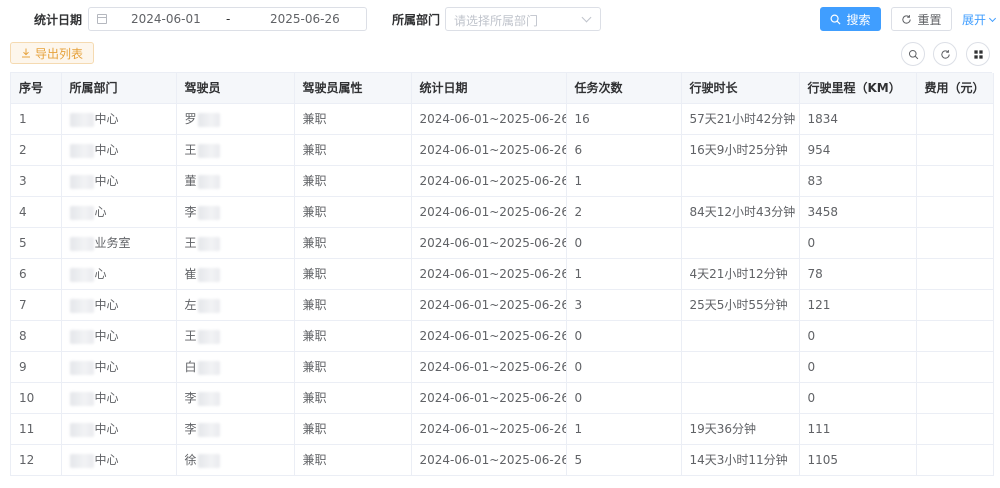 The width and height of the screenshot is (1000, 488). What do you see at coordinates (624, 88) in the screenshot?
I see `column-header: 任务次数` at bounding box center [624, 88].